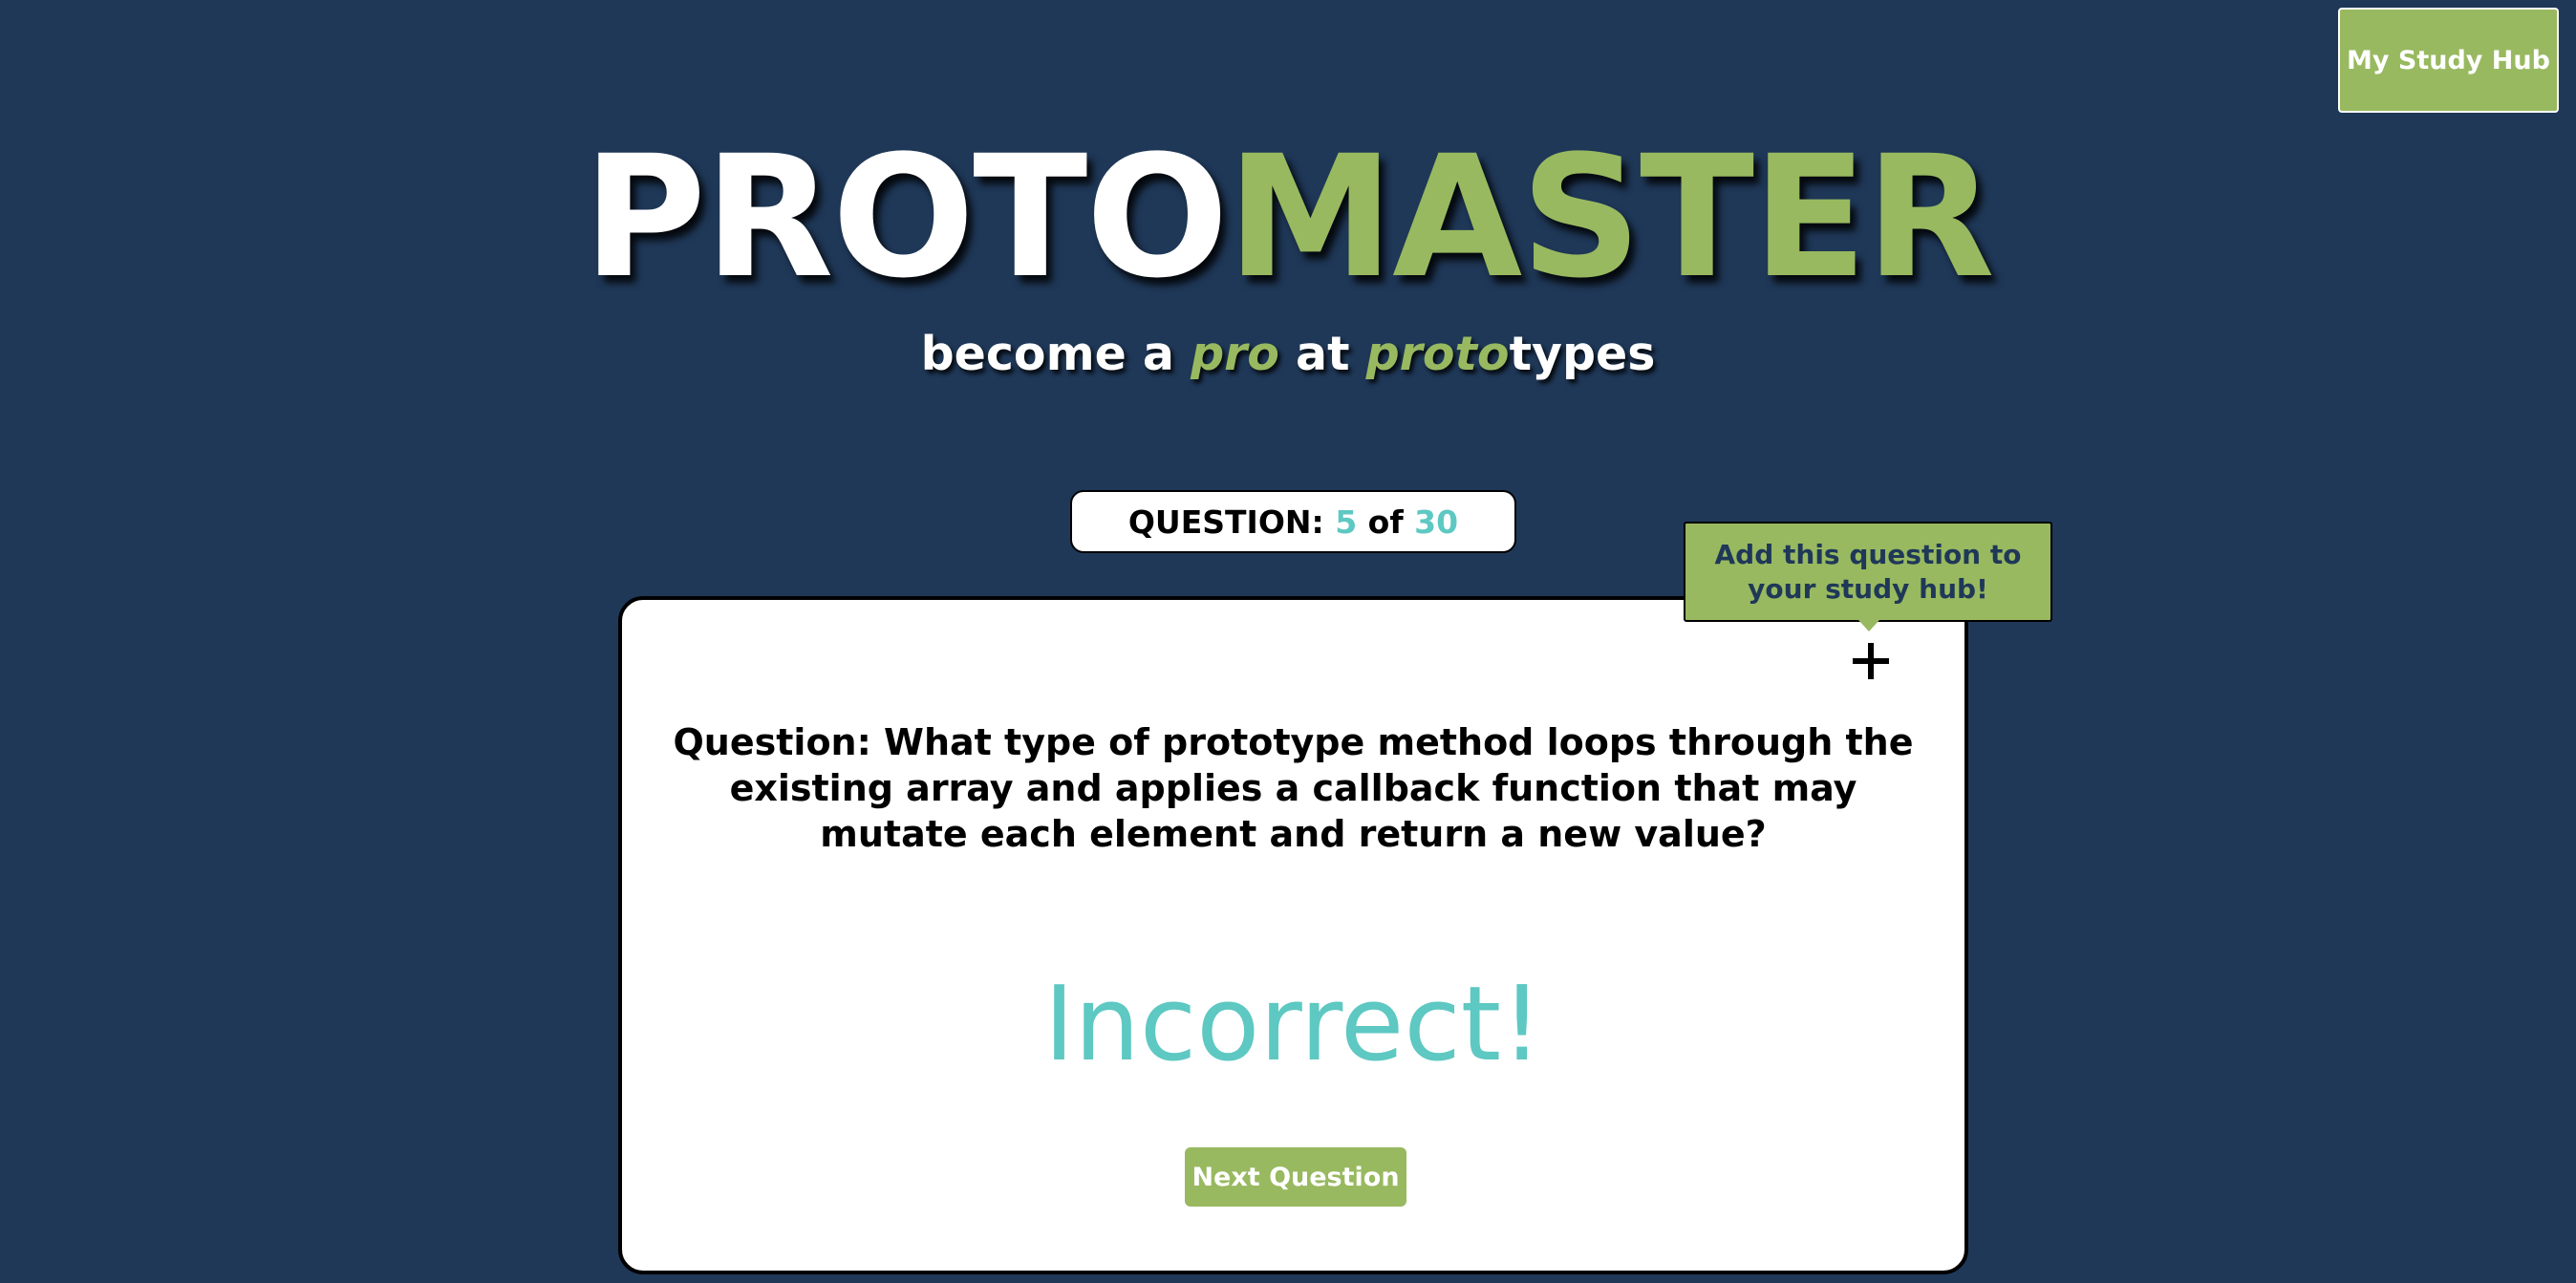  I want to click on counter-separator: of, so click(1386, 522).